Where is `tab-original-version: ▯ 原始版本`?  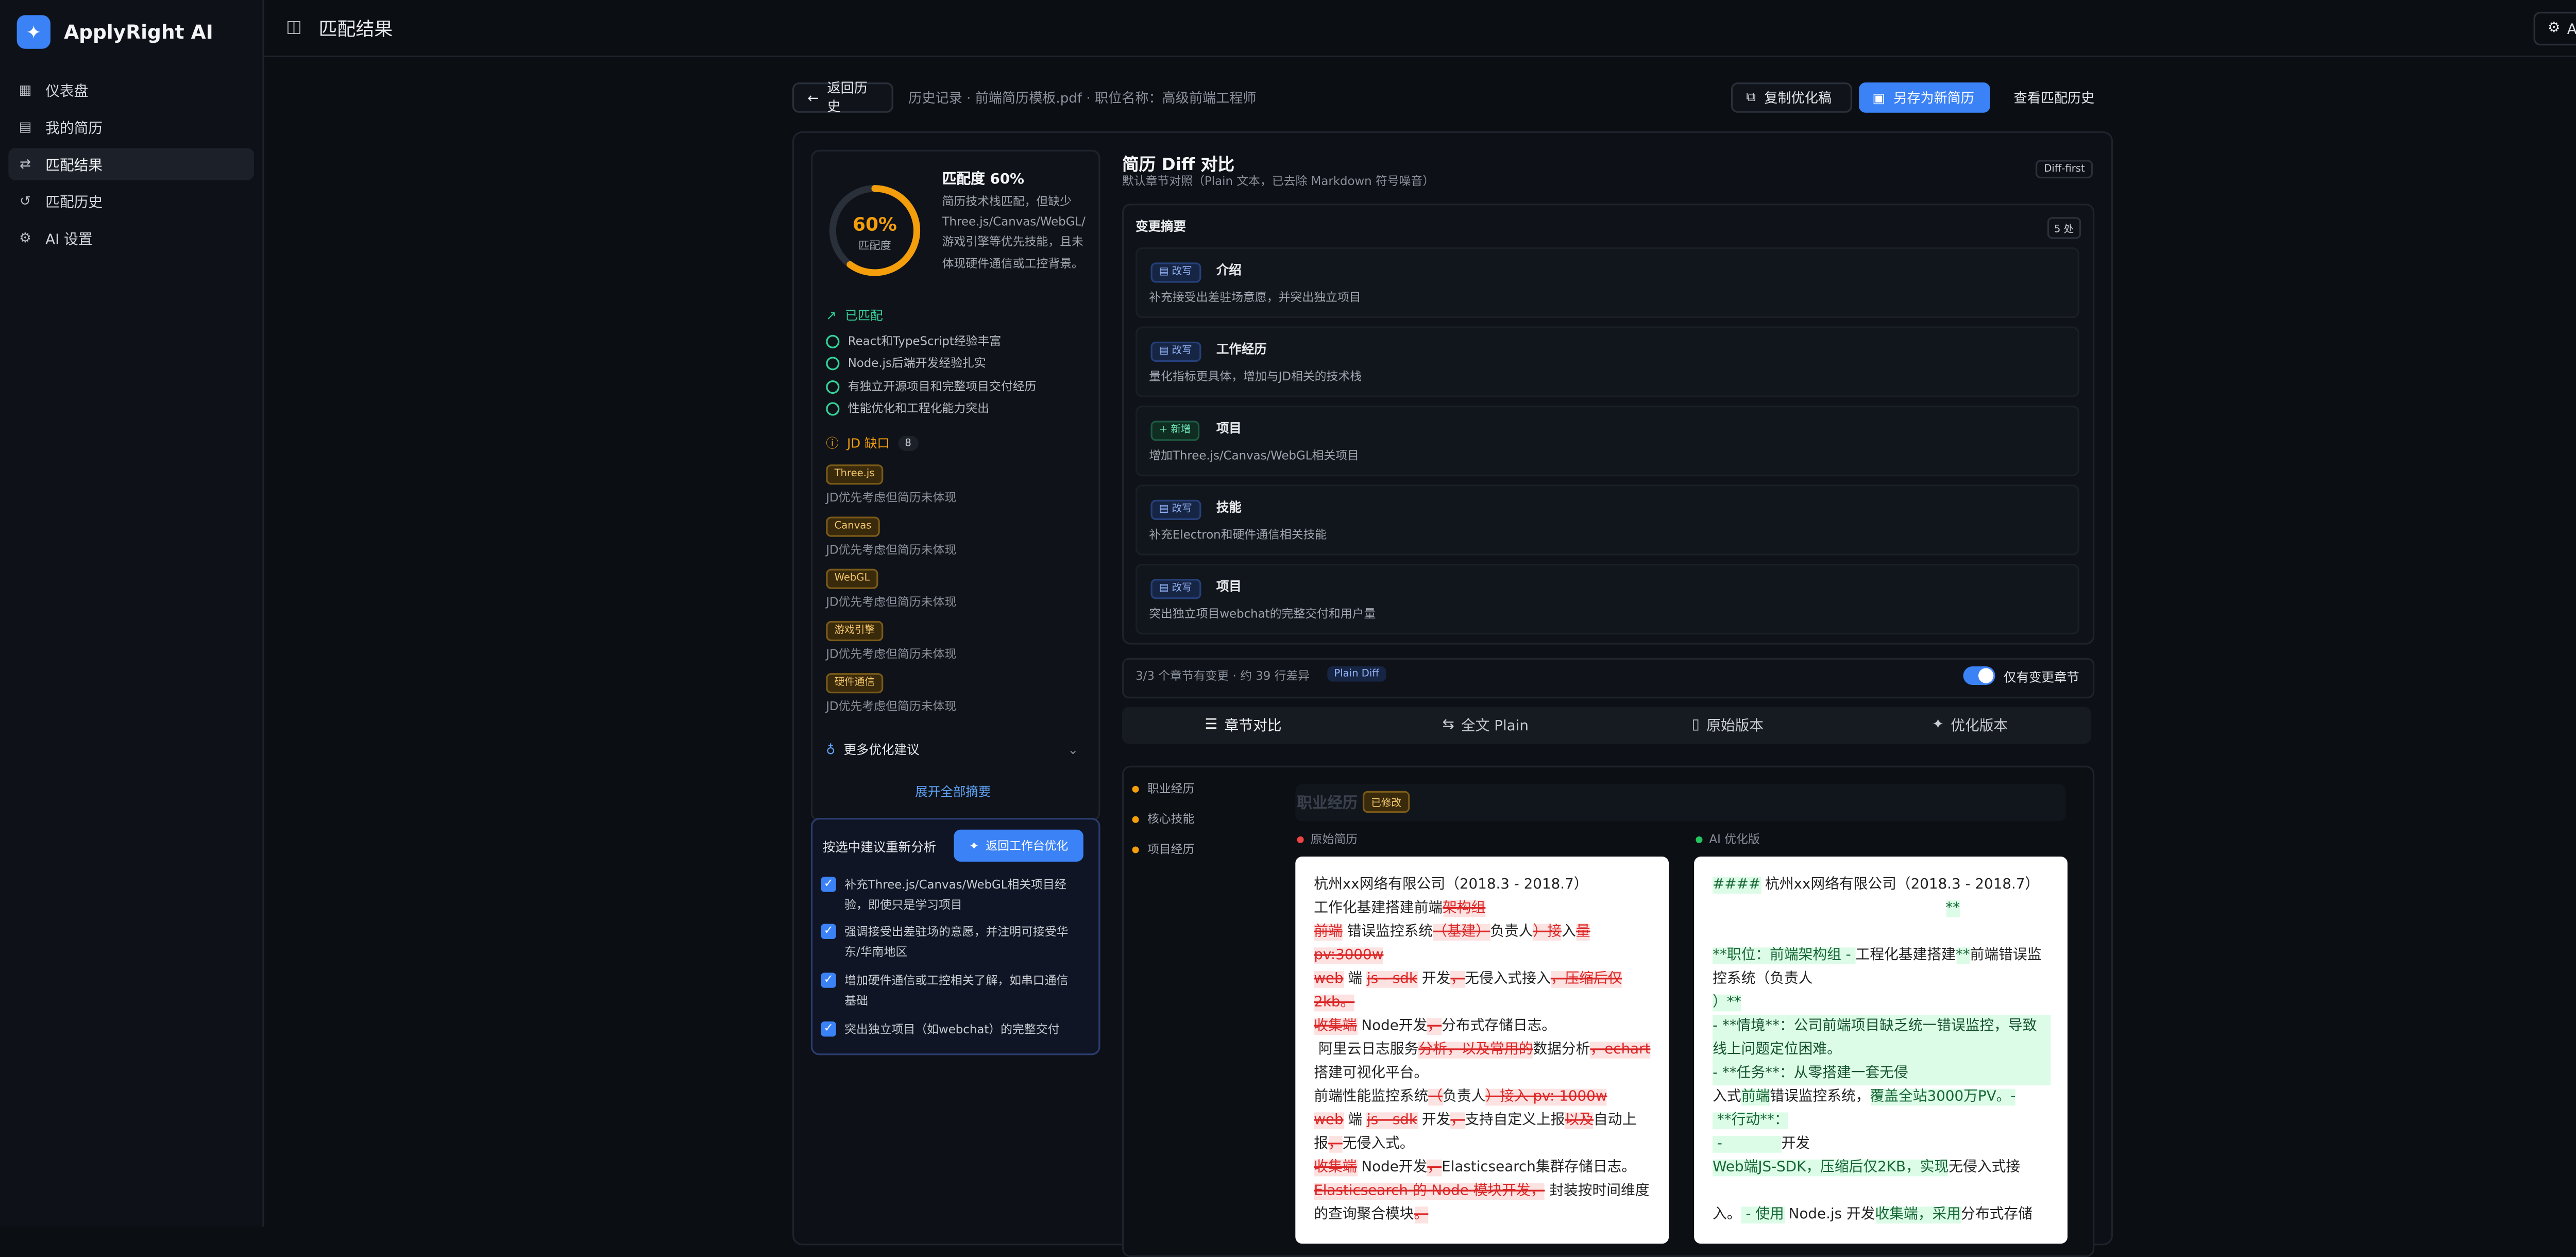
tab-original-version: ▯ 原始版本 is located at coordinates (1727, 725).